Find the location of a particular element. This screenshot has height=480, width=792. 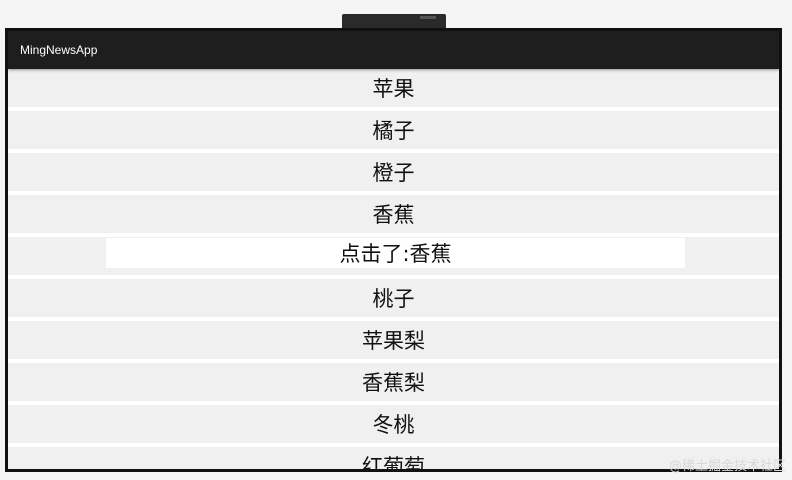

list-item: 香蕉 is located at coordinates (393, 214).